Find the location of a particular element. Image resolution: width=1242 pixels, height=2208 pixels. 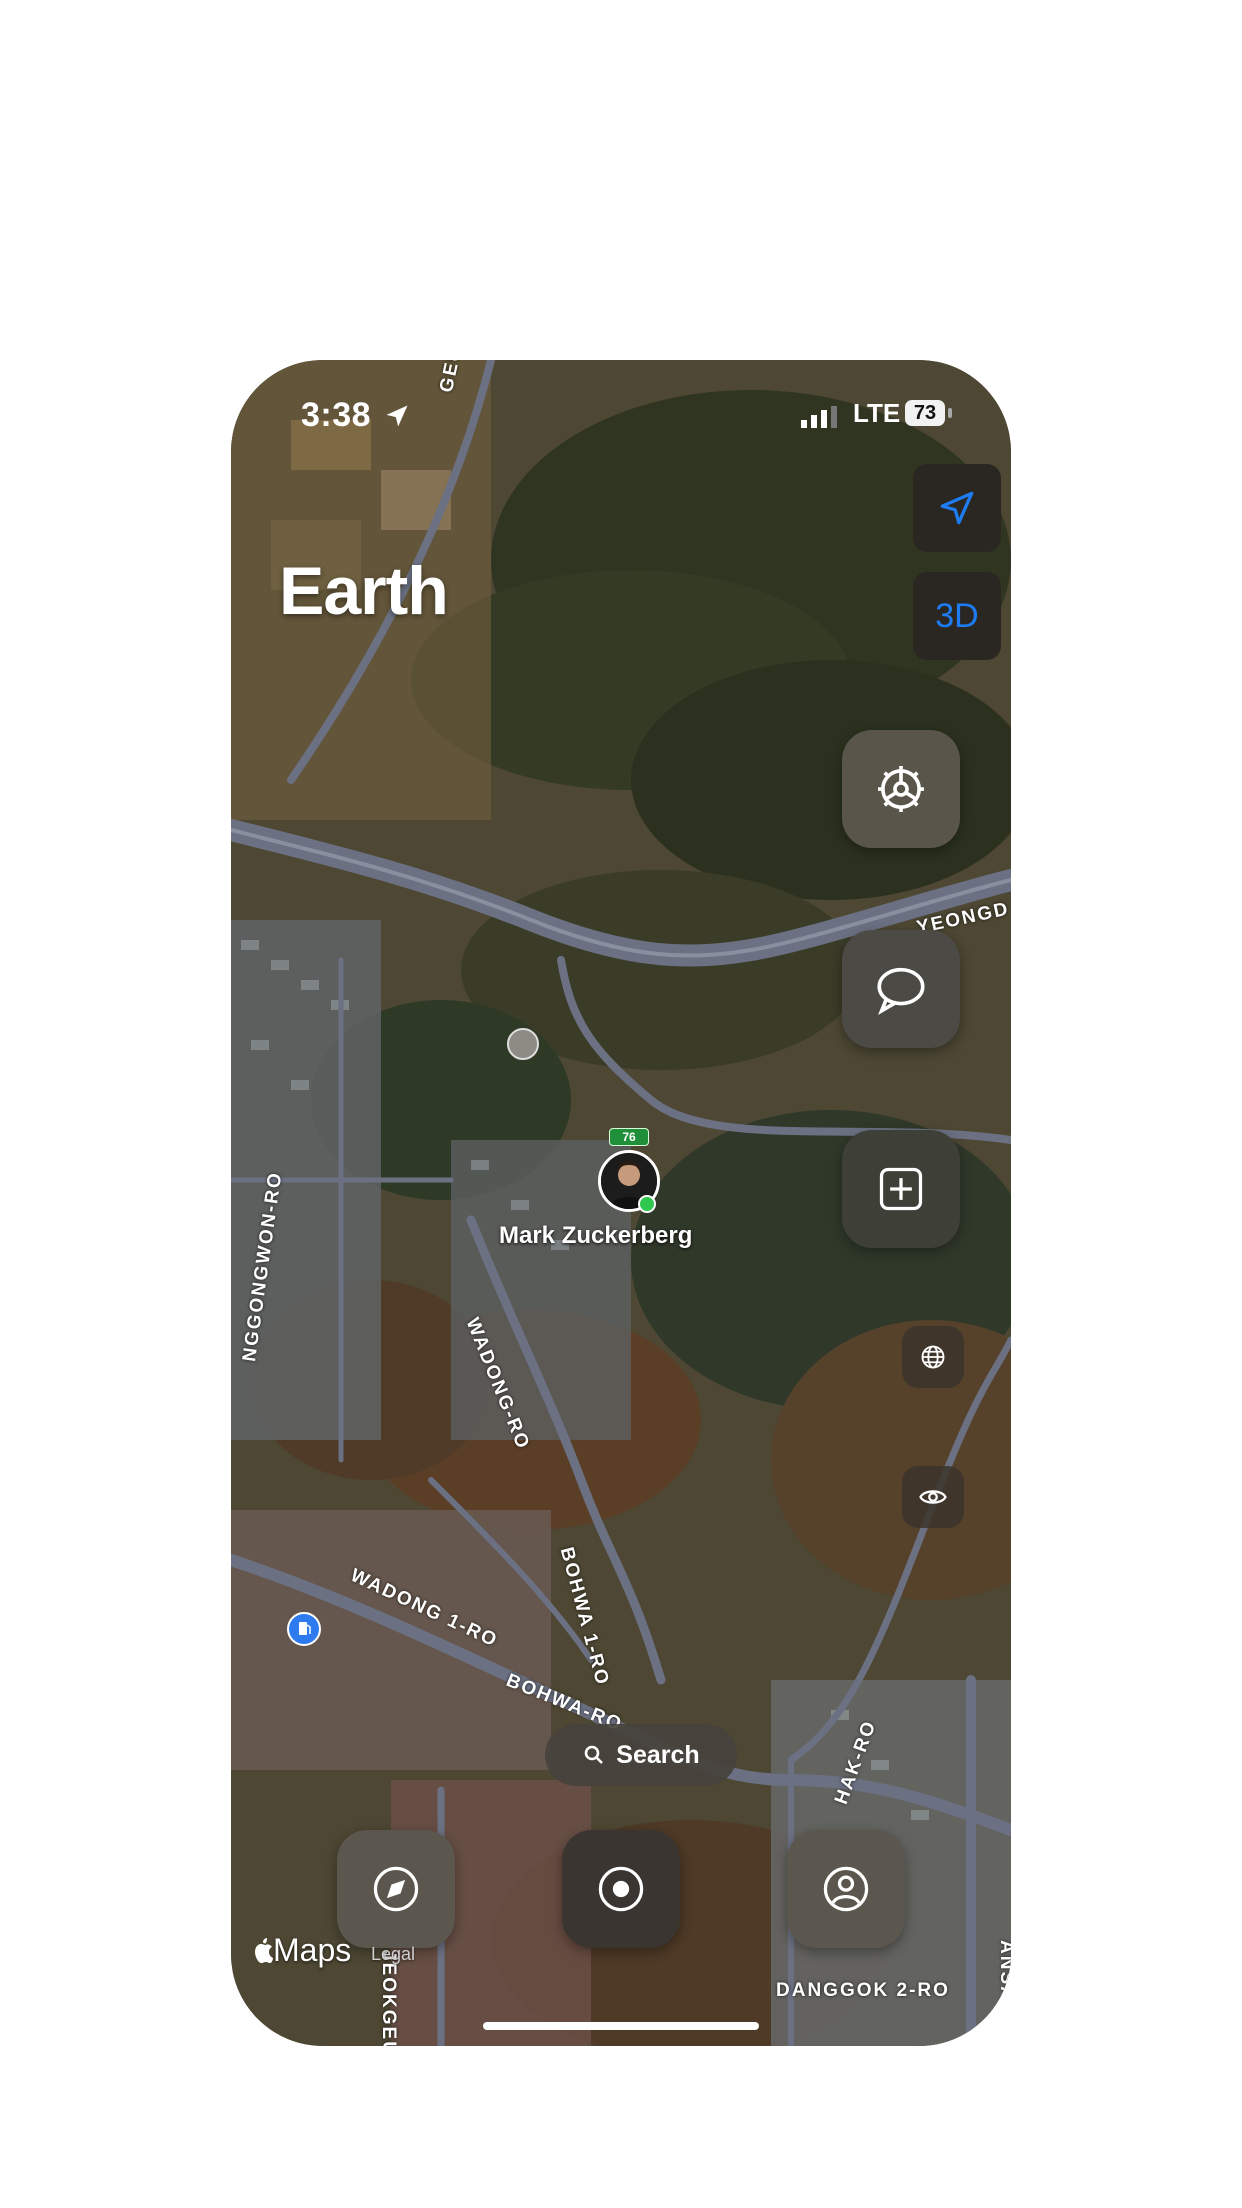

gear-icon is located at coordinates (901, 789).